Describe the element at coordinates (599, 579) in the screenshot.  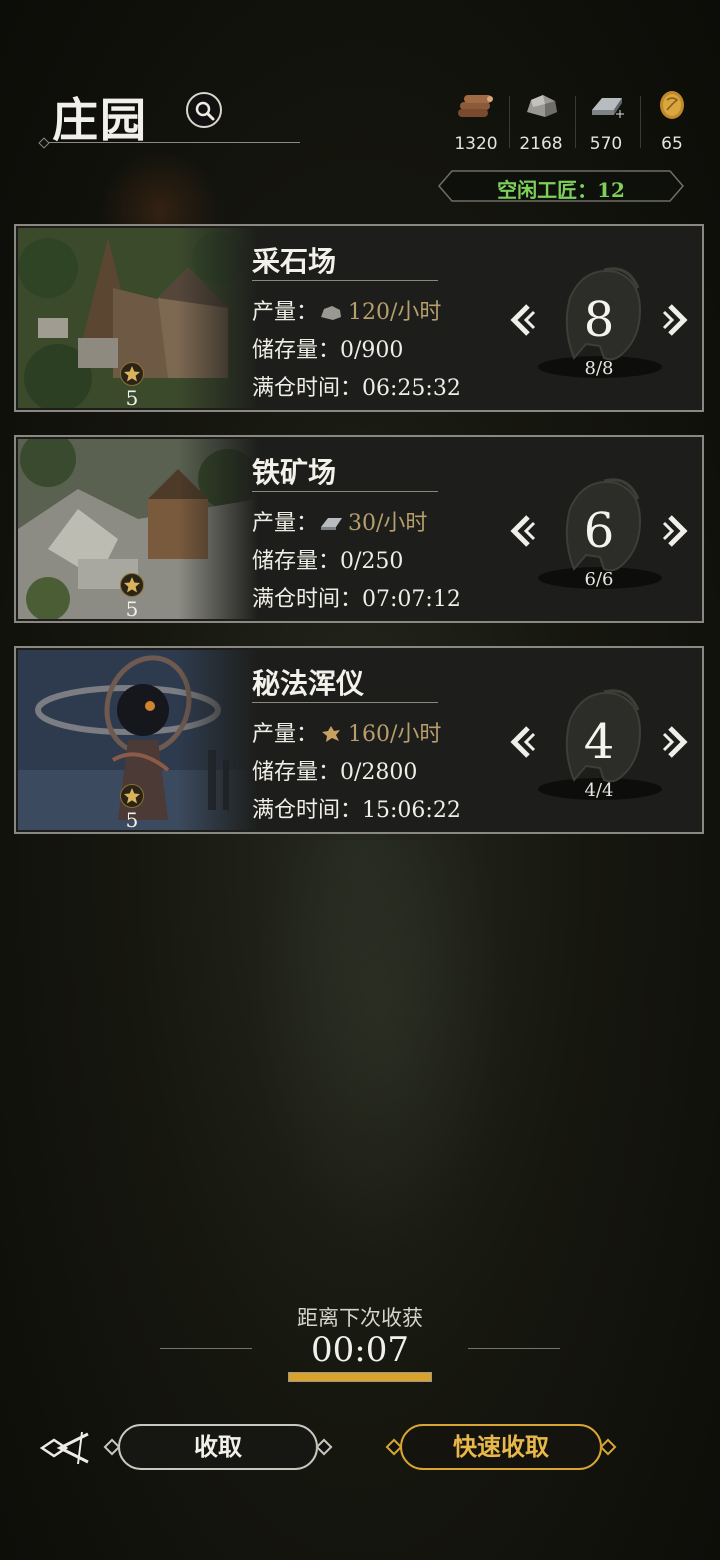
I see `worker-fraction: 6/6` at that location.